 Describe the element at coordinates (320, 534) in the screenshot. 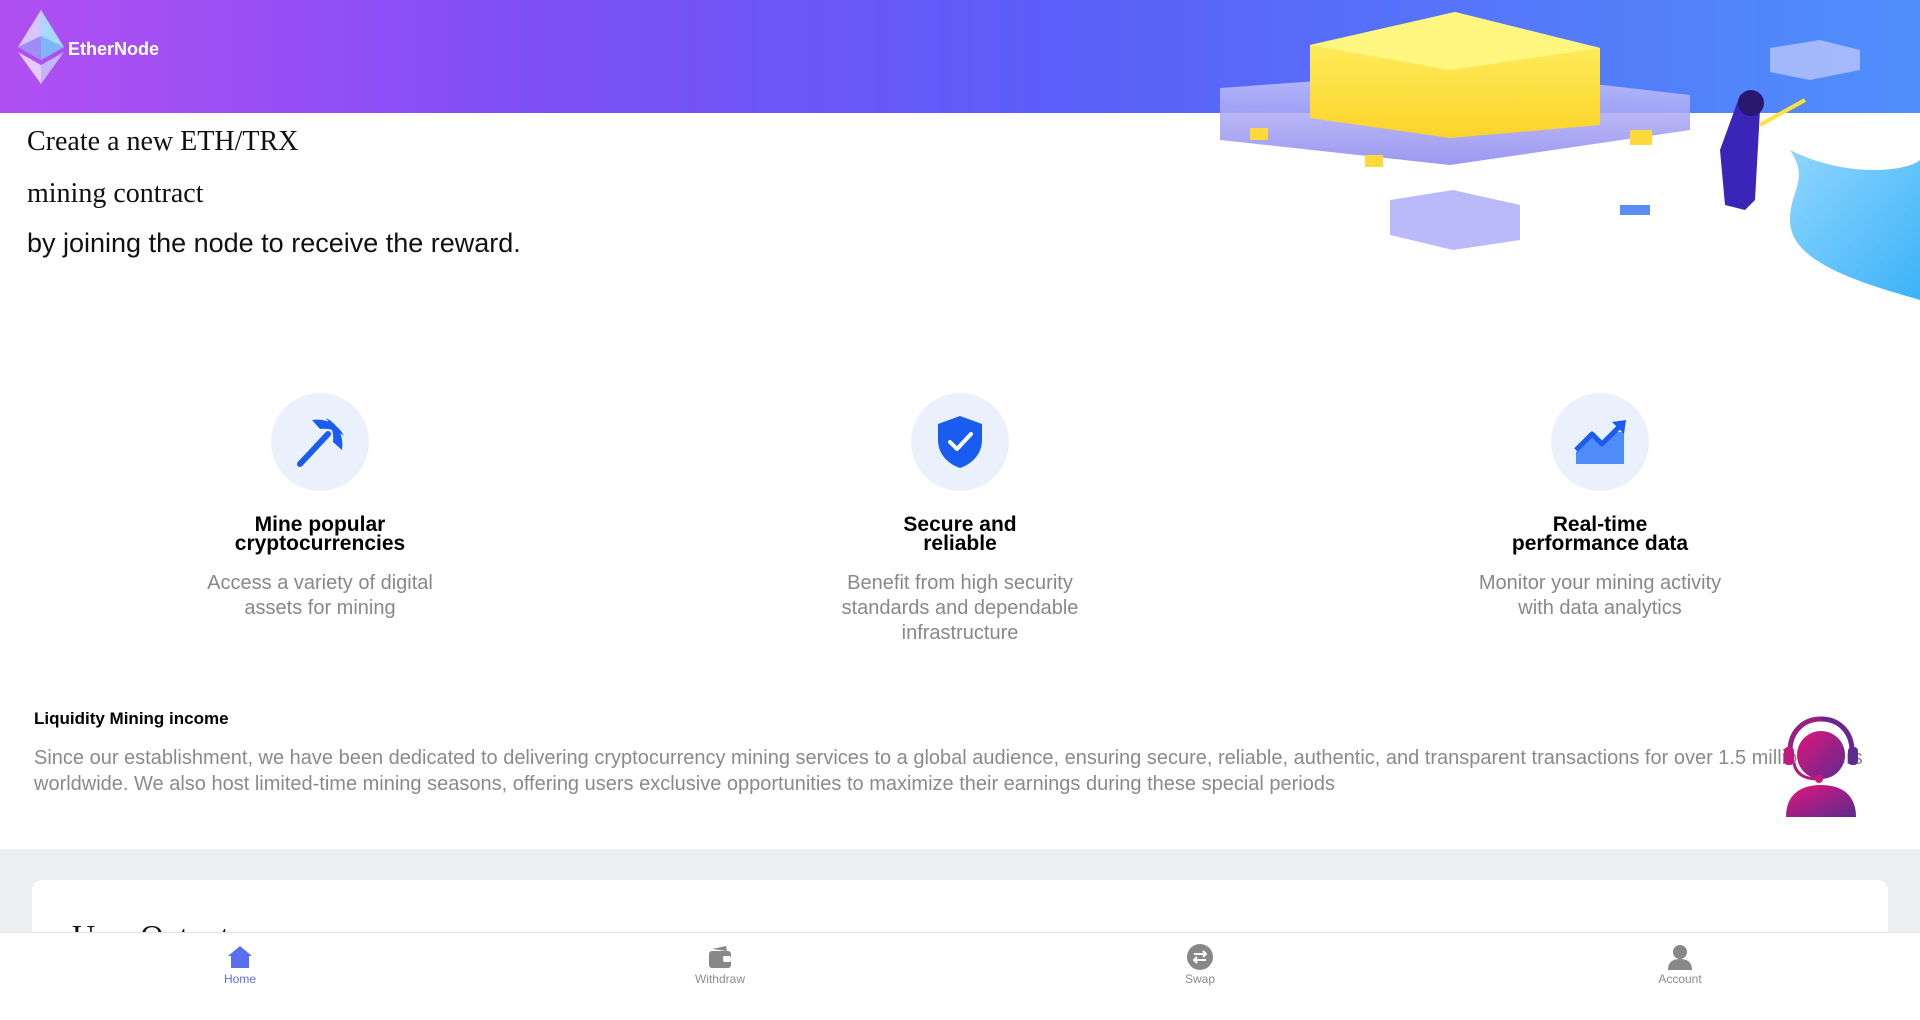

I see `feature-title: Mine popular cryptocurrencies` at that location.